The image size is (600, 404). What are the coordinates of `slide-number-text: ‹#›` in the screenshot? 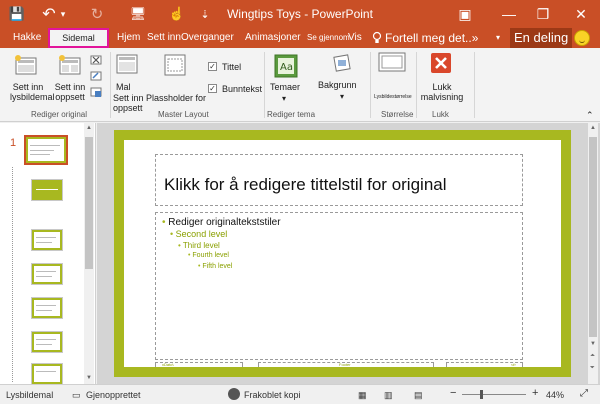 It's located at (513, 364).